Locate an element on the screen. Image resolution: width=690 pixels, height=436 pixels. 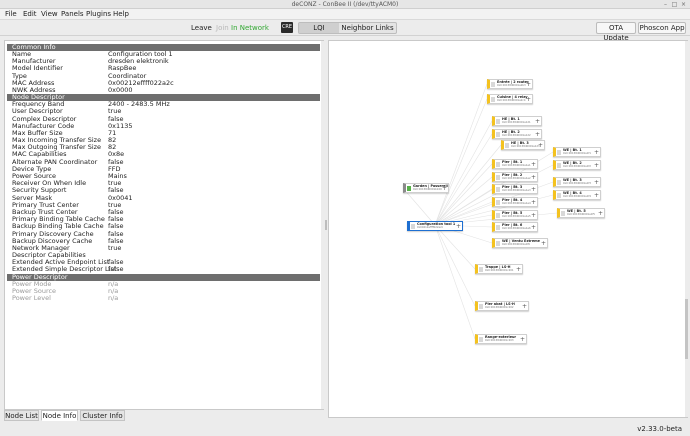
phoscon-app-button: Phoscon App is located at coordinates (662, 28).